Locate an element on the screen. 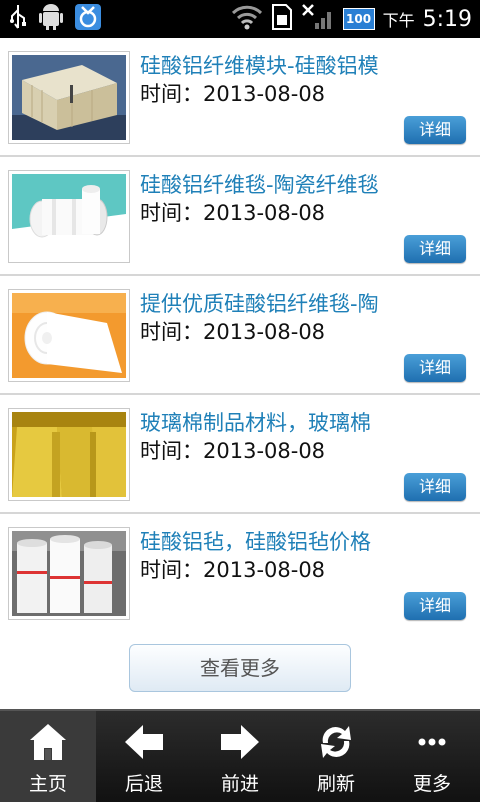 The height and width of the screenshot is (802, 480). nav-more-label: 更多 is located at coordinates (431, 784).